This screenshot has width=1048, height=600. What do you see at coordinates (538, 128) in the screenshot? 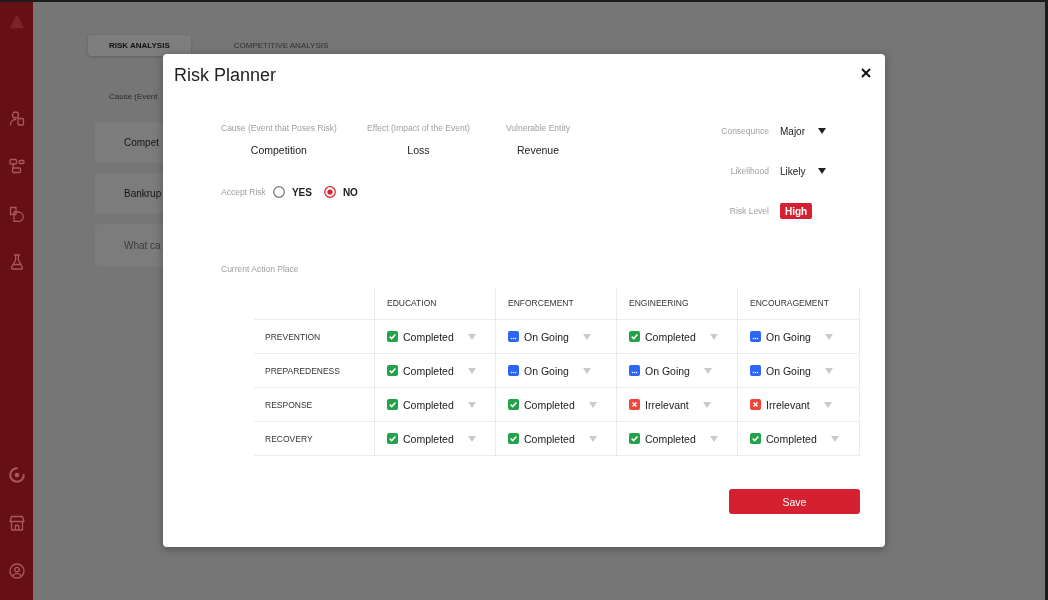
I see `field-label: Vulnerable Entity` at bounding box center [538, 128].